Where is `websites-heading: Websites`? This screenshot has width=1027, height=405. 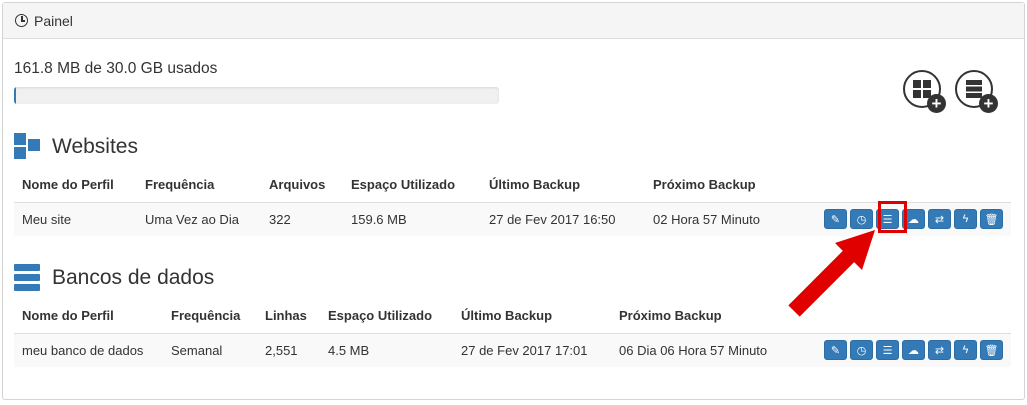 websites-heading: Websites is located at coordinates (76, 147).